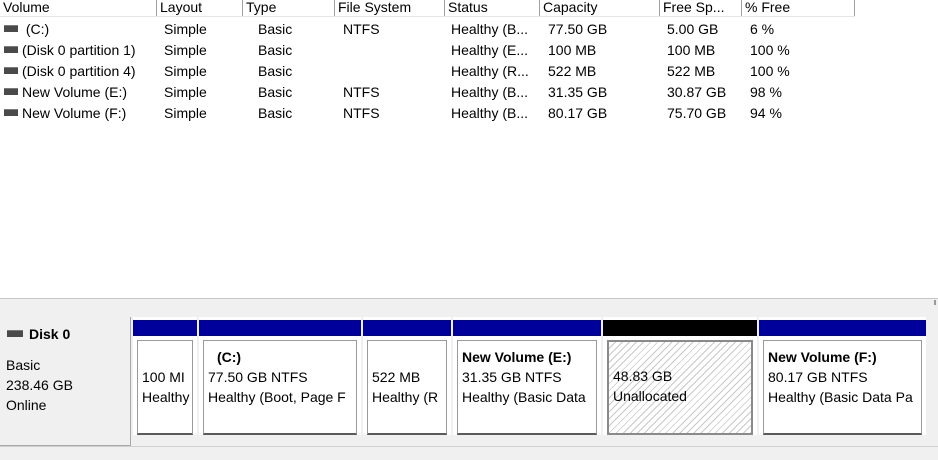  I want to click on partition-block: 522 MB Healthy (R, so click(407, 376).